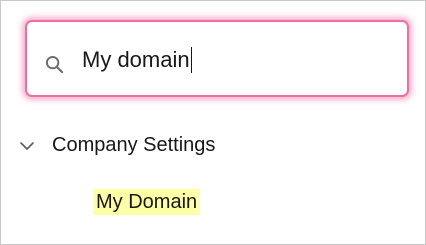  I want to click on quick-find-input-value: My domain, so click(136, 59).